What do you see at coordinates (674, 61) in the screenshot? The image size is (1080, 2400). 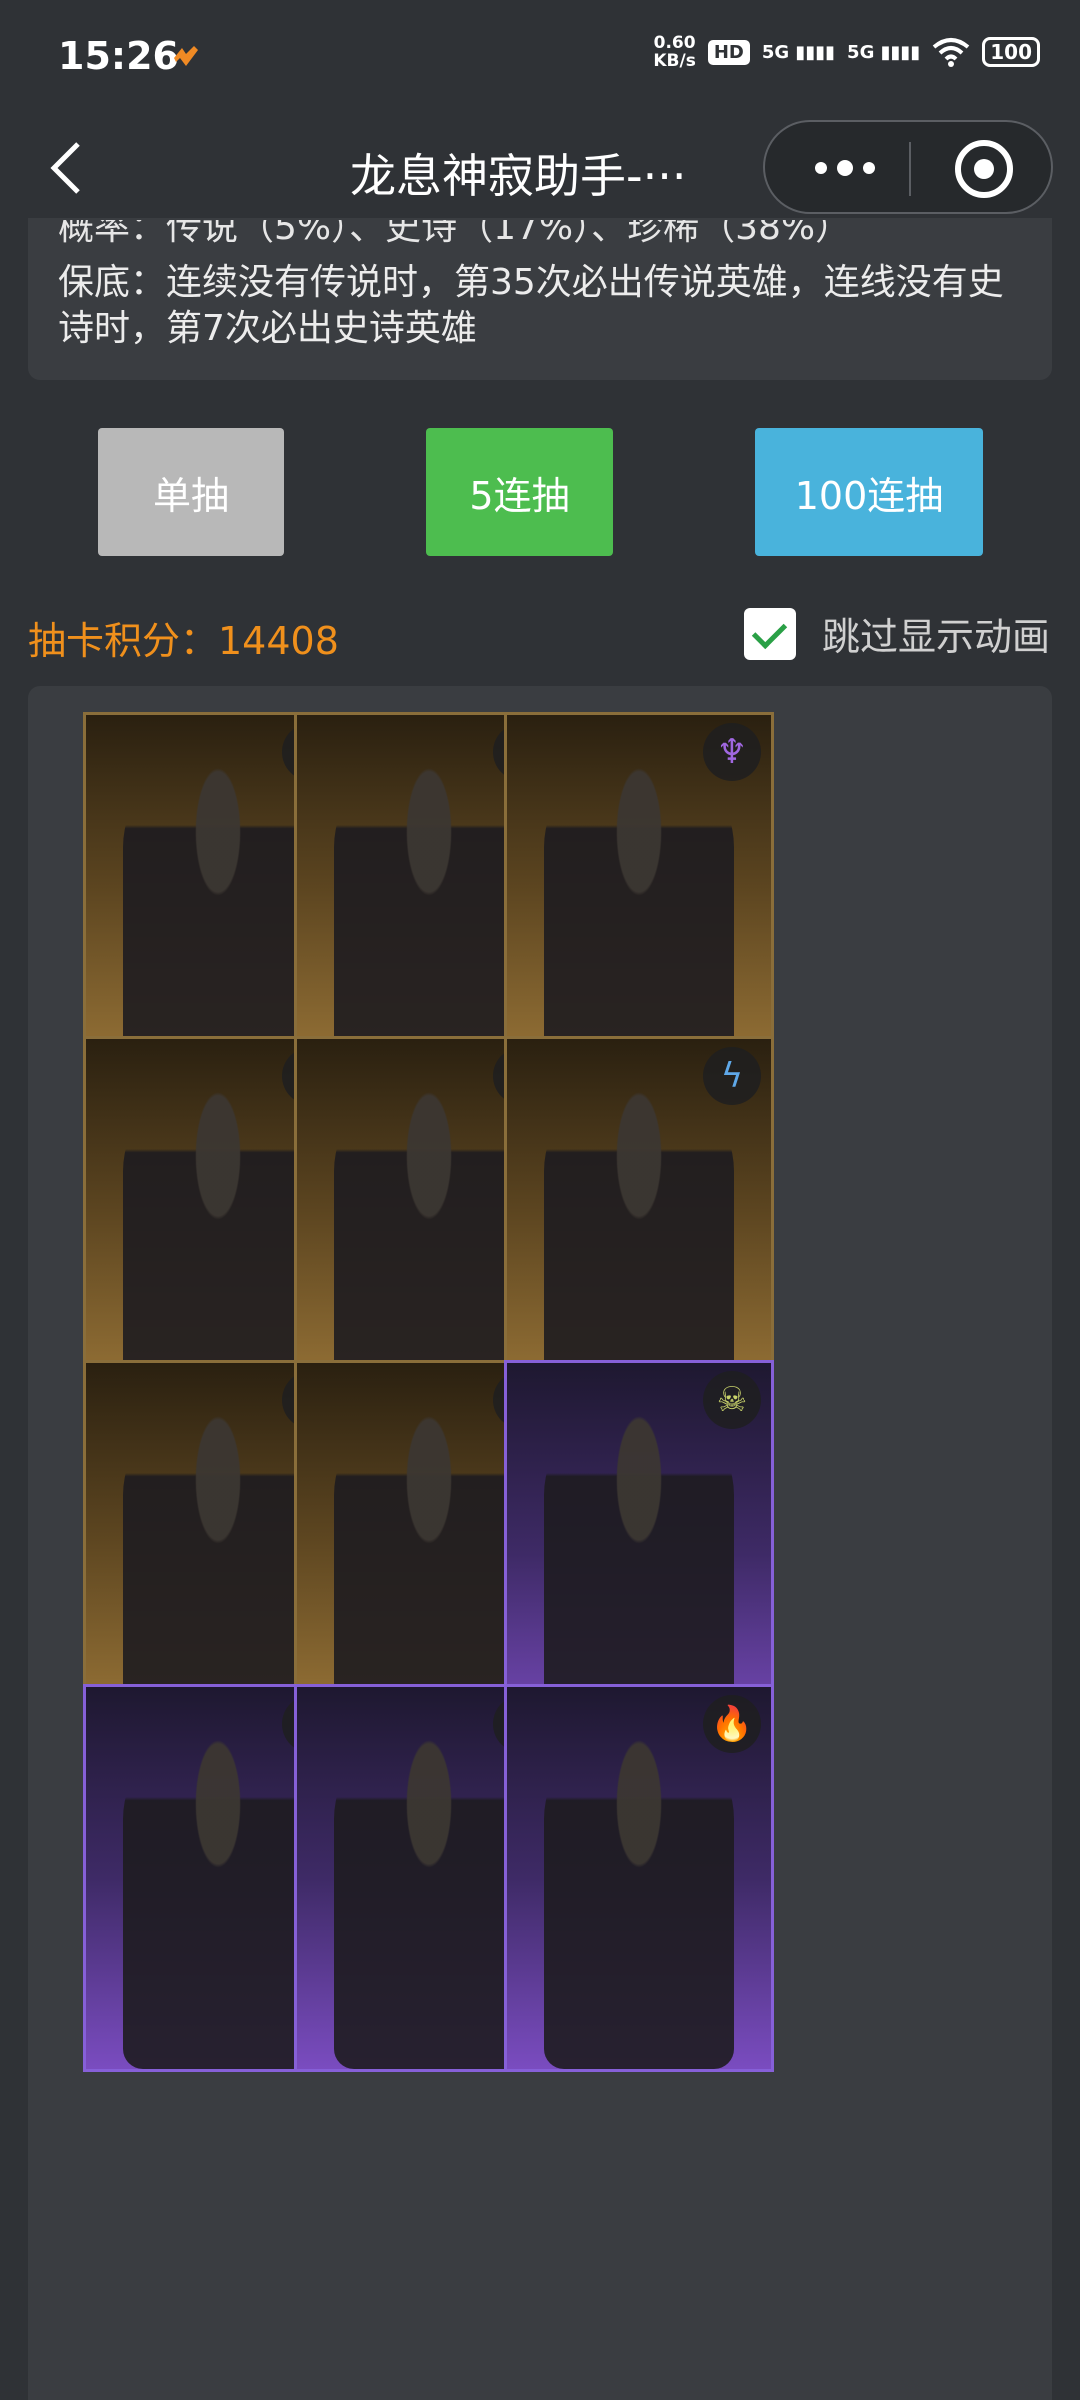 I see `net-speed-unit: KB/s` at bounding box center [674, 61].